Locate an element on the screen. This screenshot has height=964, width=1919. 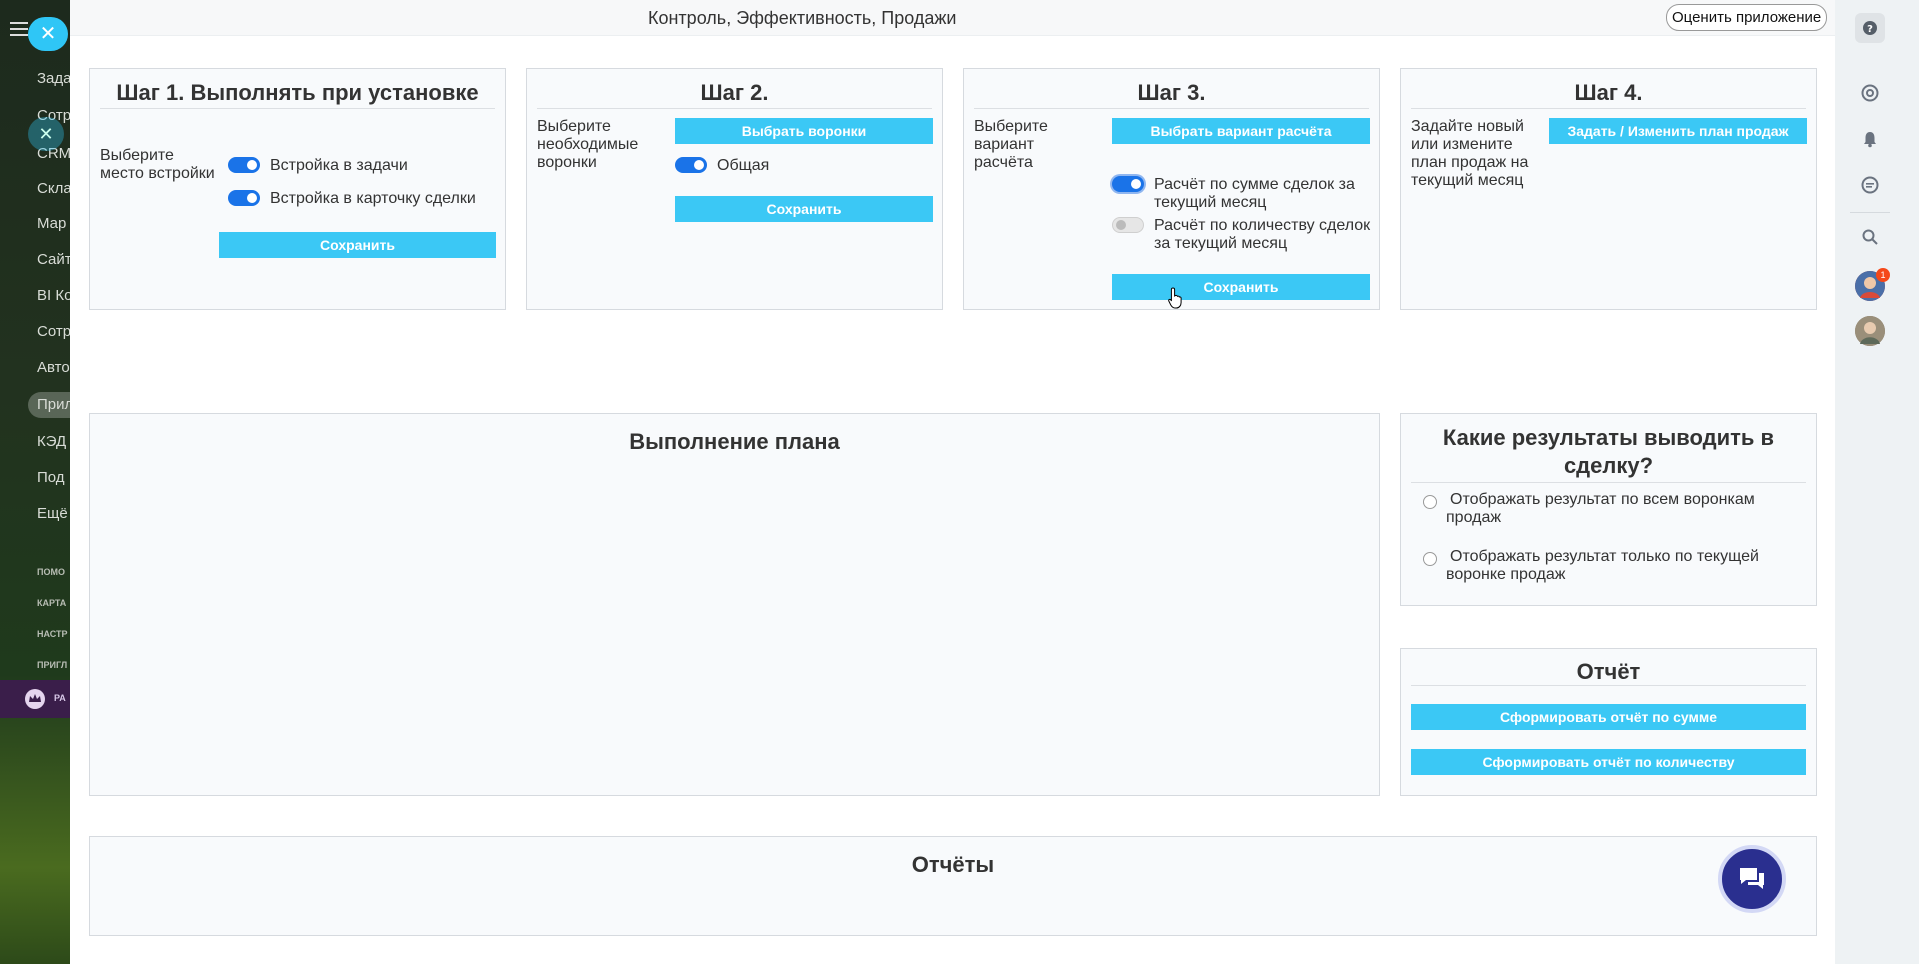
toggle-tasks-embed-label: Встройка в задачи is located at coordinates (339, 165).